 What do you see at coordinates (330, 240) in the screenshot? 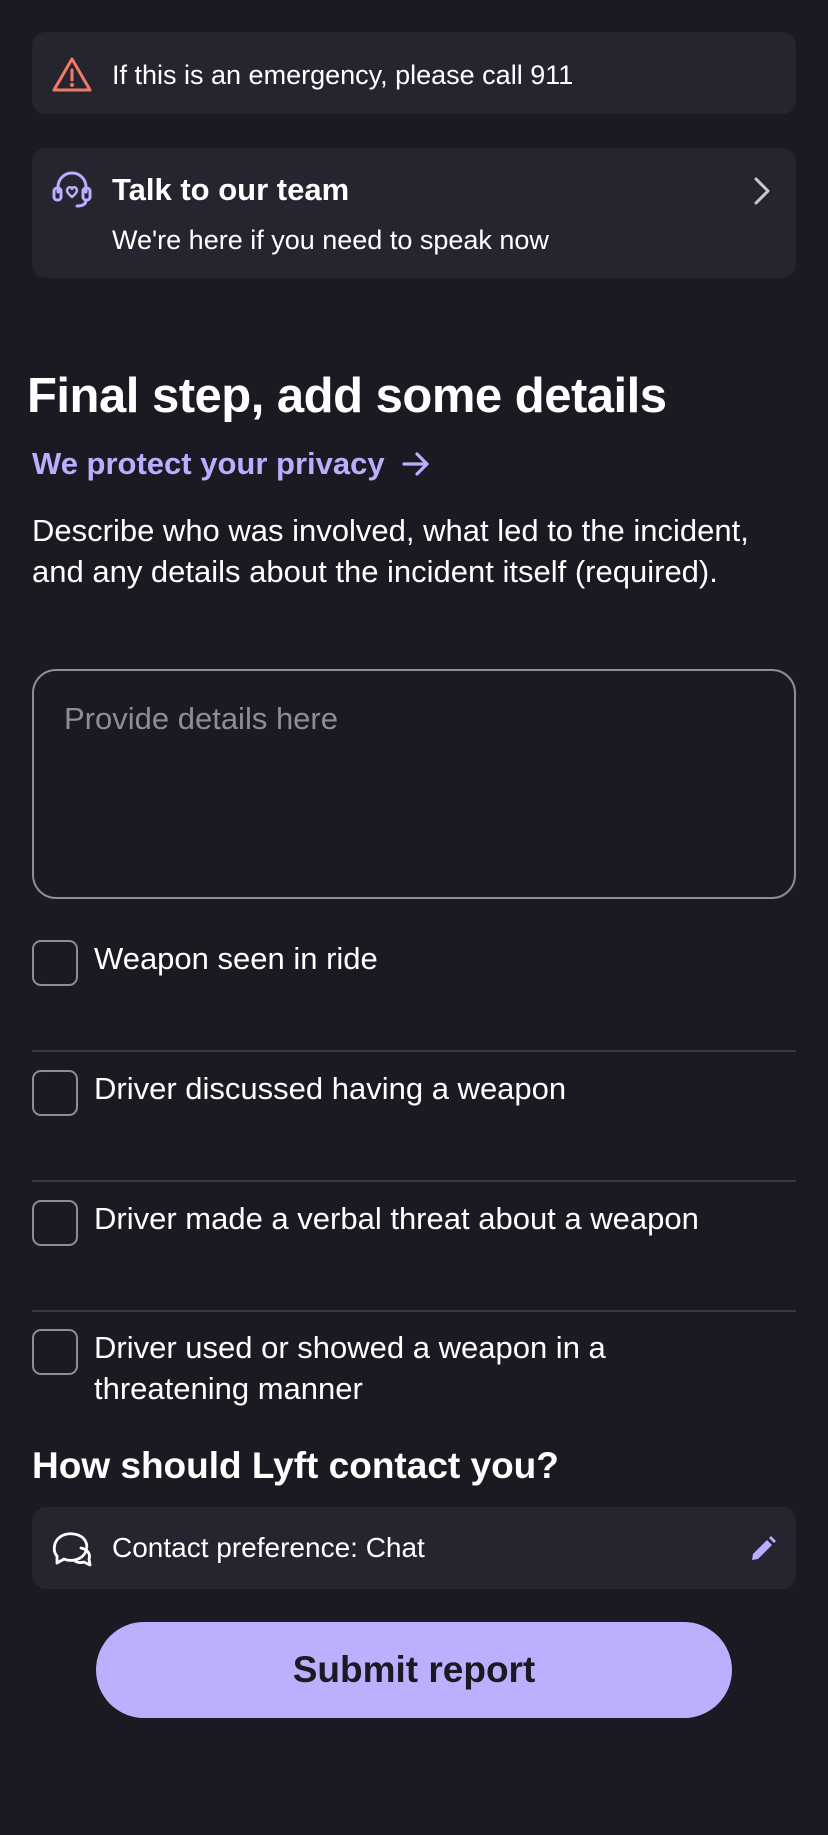
I see `talk-to-team-subtitle: We're here if you need to speak now` at bounding box center [330, 240].